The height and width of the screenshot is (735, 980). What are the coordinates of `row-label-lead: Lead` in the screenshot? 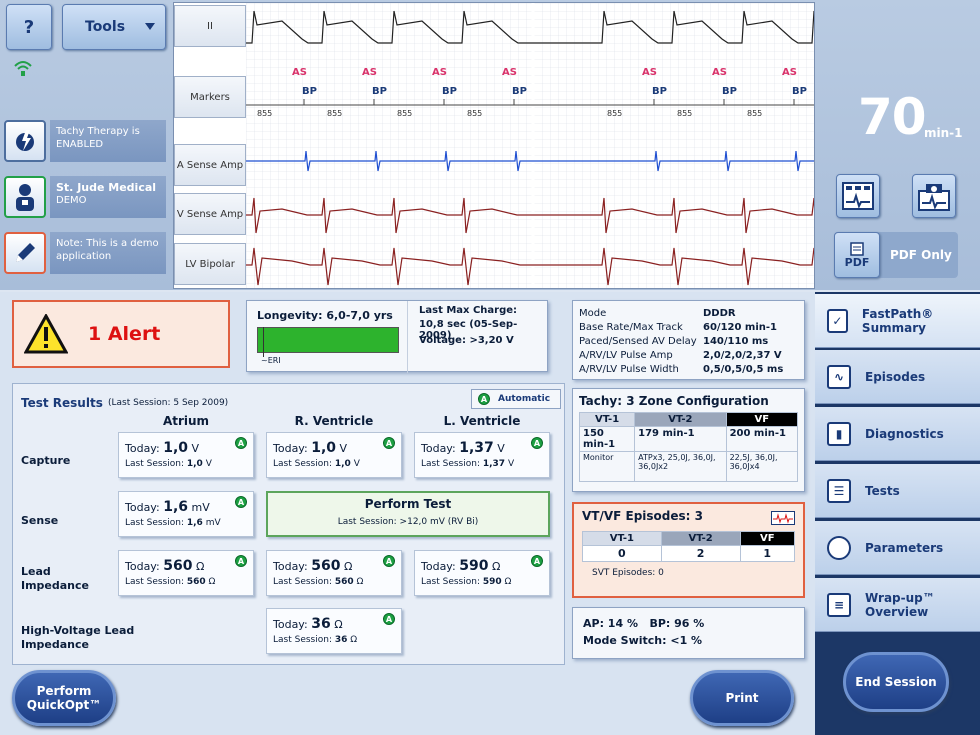 It's located at (36, 571).